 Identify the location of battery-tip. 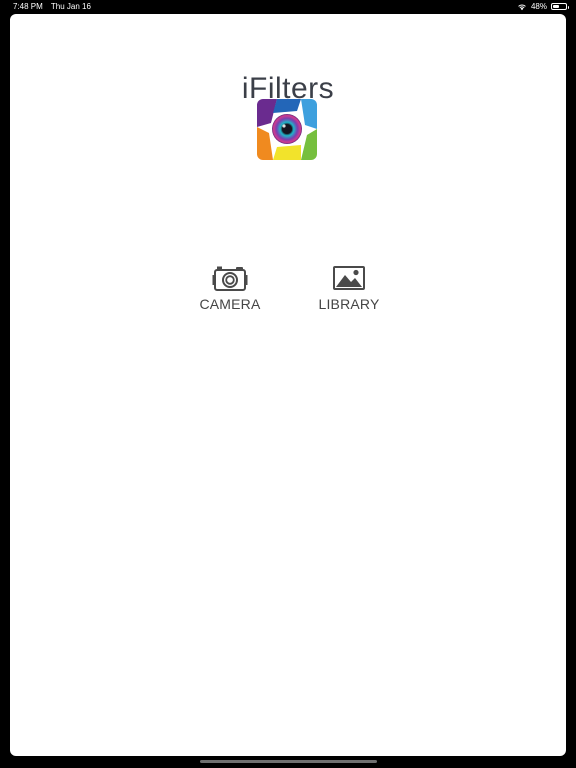
(568, 7).